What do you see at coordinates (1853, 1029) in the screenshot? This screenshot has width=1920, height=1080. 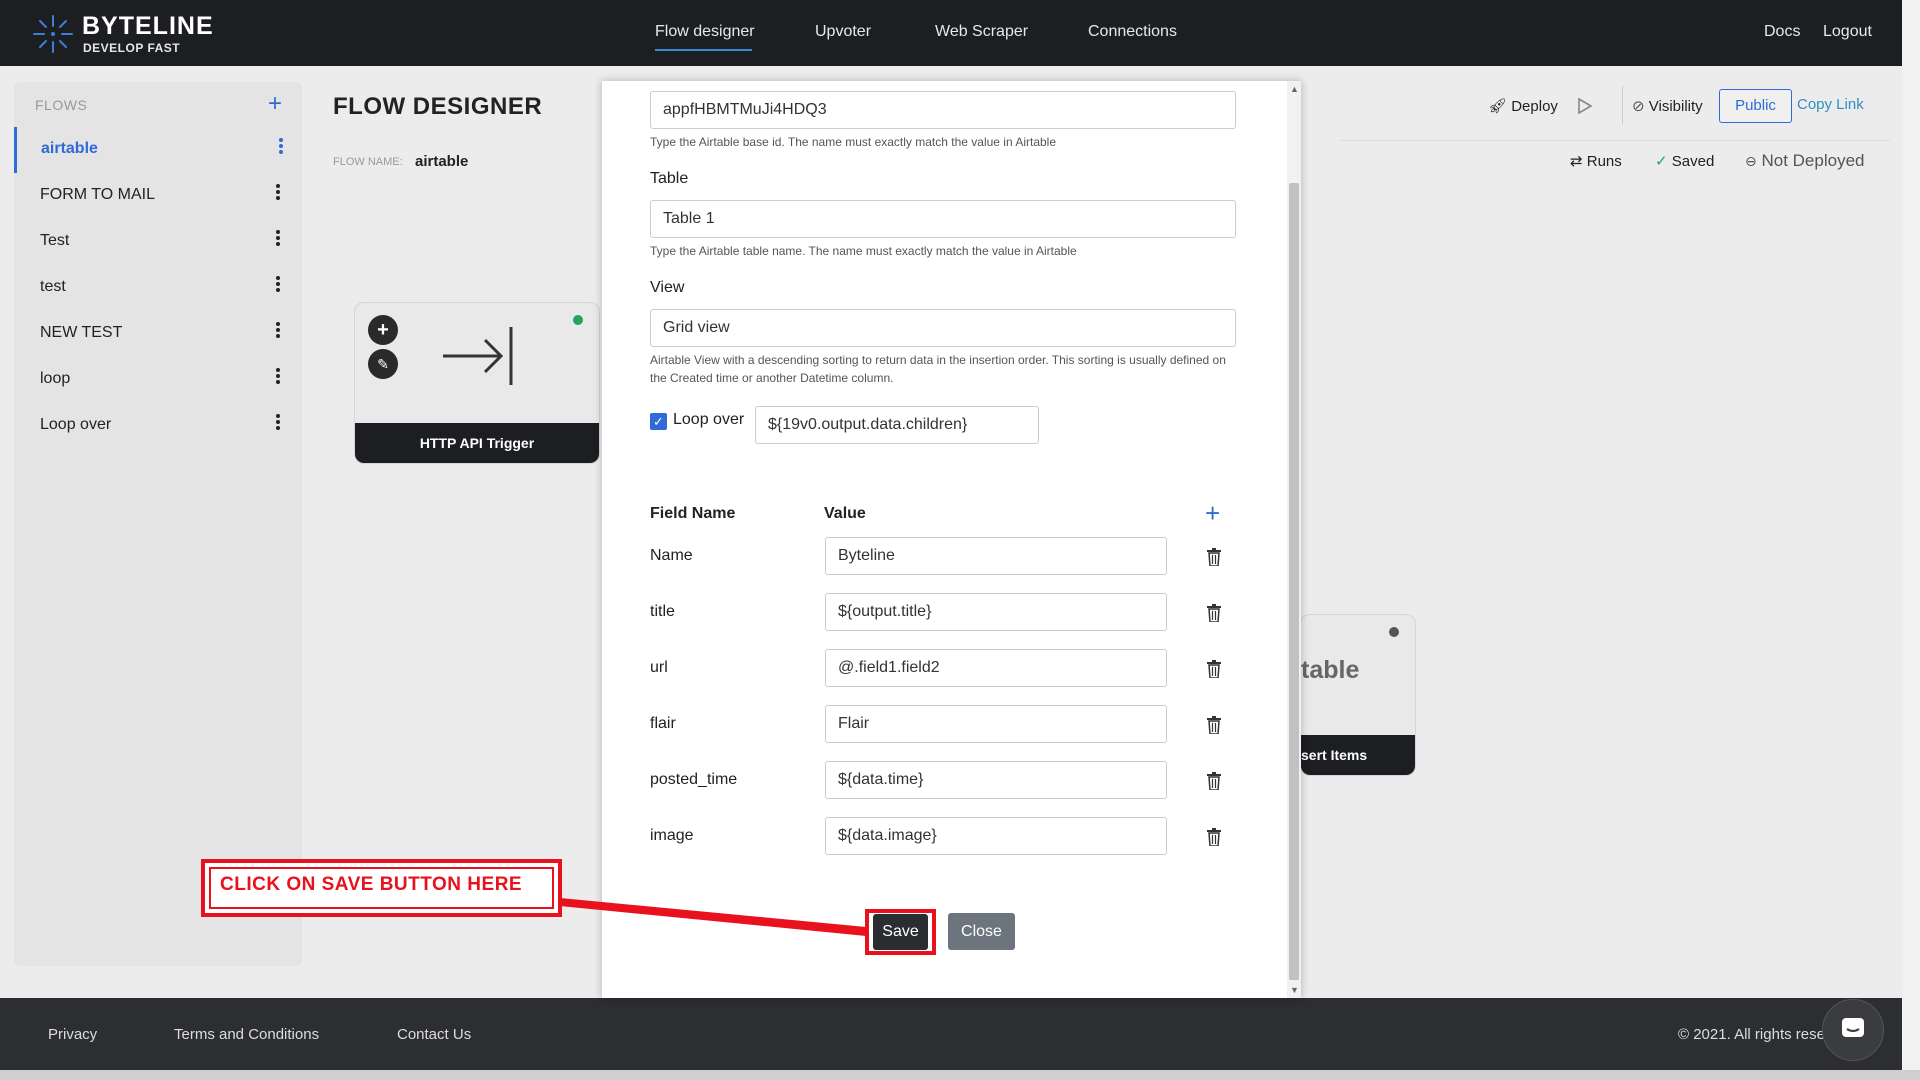 I see `chat-icon` at bounding box center [1853, 1029].